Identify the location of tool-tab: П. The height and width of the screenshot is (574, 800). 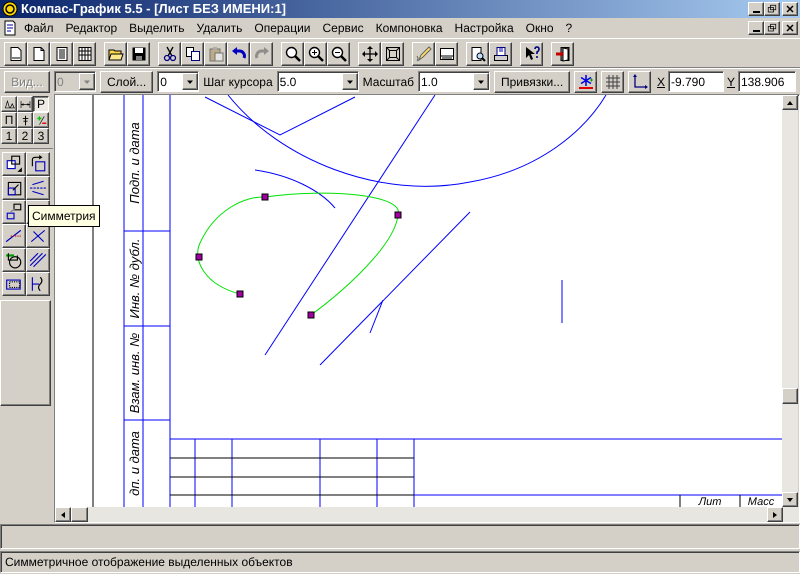
(9, 120).